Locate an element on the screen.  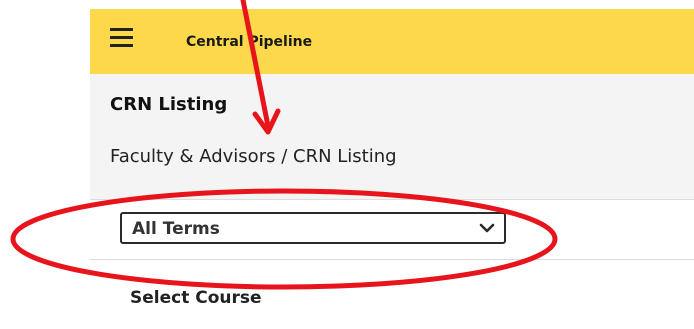
select-course-label: Select Course is located at coordinates (196, 298).